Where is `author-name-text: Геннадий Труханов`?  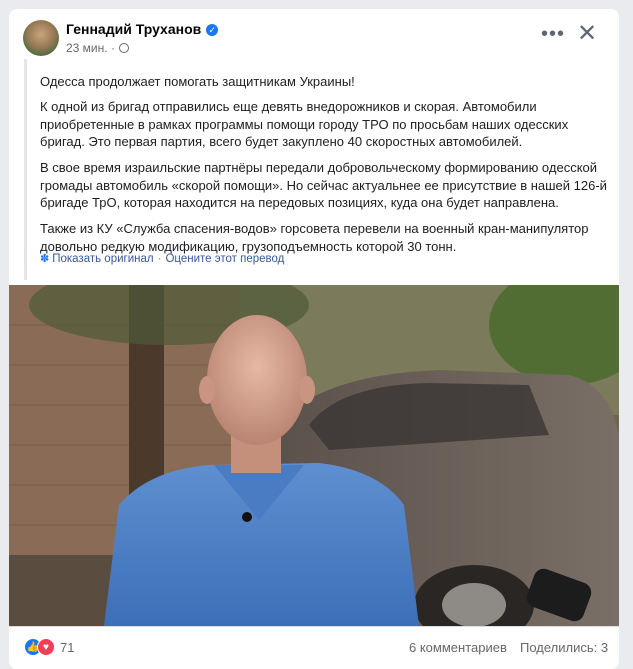
author-name-text: Геннадий Труханов is located at coordinates (133, 29).